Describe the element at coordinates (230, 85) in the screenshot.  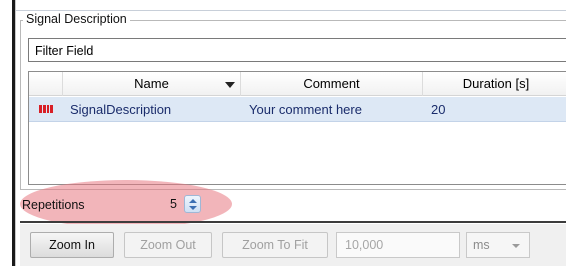
I see `sort-down-icon` at that location.